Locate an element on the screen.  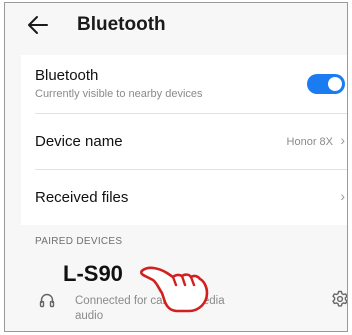
bluetooth-label: Bluetooth is located at coordinates (67, 75).